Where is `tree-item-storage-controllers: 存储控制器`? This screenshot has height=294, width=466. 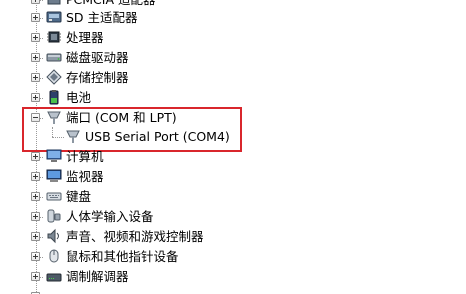
tree-item-storage-controllers: 存储控制器 is located at coordinates (233, 78).